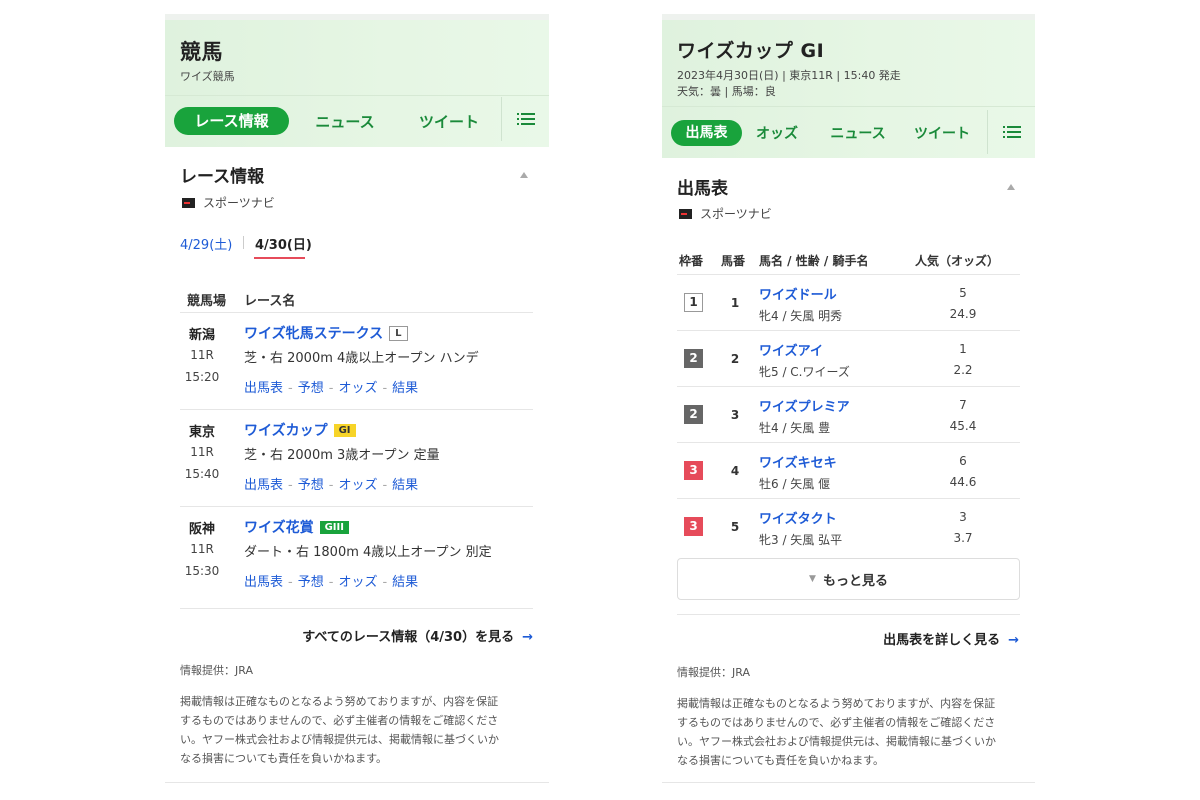 Image resolution: width=1200 pixels, height=800 pixels. I want to click on race-time: 15:40, so click(202, 474).